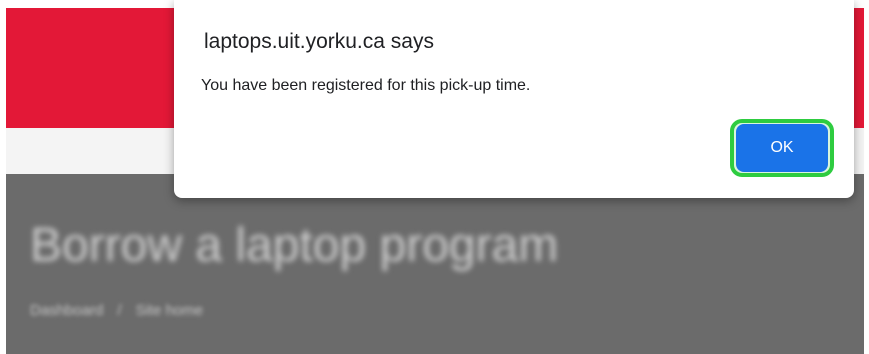 This screenshot has width=869, height=354. What do you see at coordinates (782, 148) in the screenshot?
I see `ok-button: OK` at bounding box center [782, 148].